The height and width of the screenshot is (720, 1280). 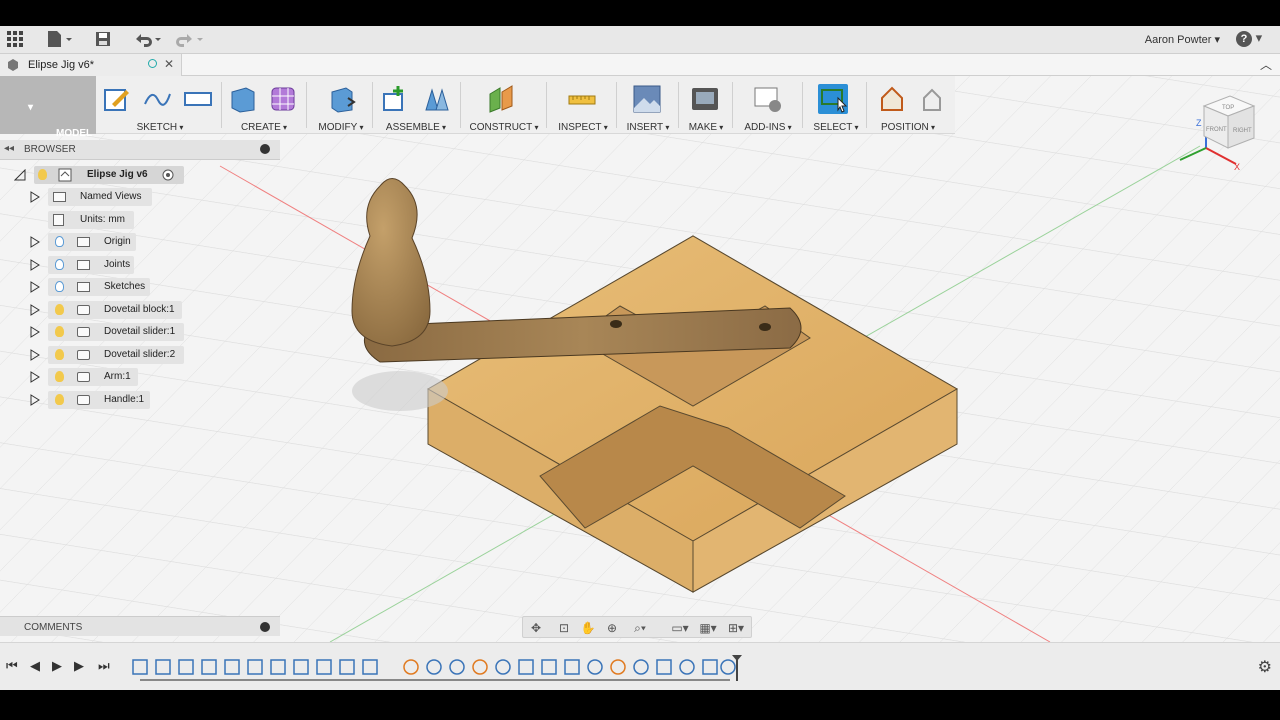 I want to click on viewcube-front: FRONT, so click(x=1216, y=130).